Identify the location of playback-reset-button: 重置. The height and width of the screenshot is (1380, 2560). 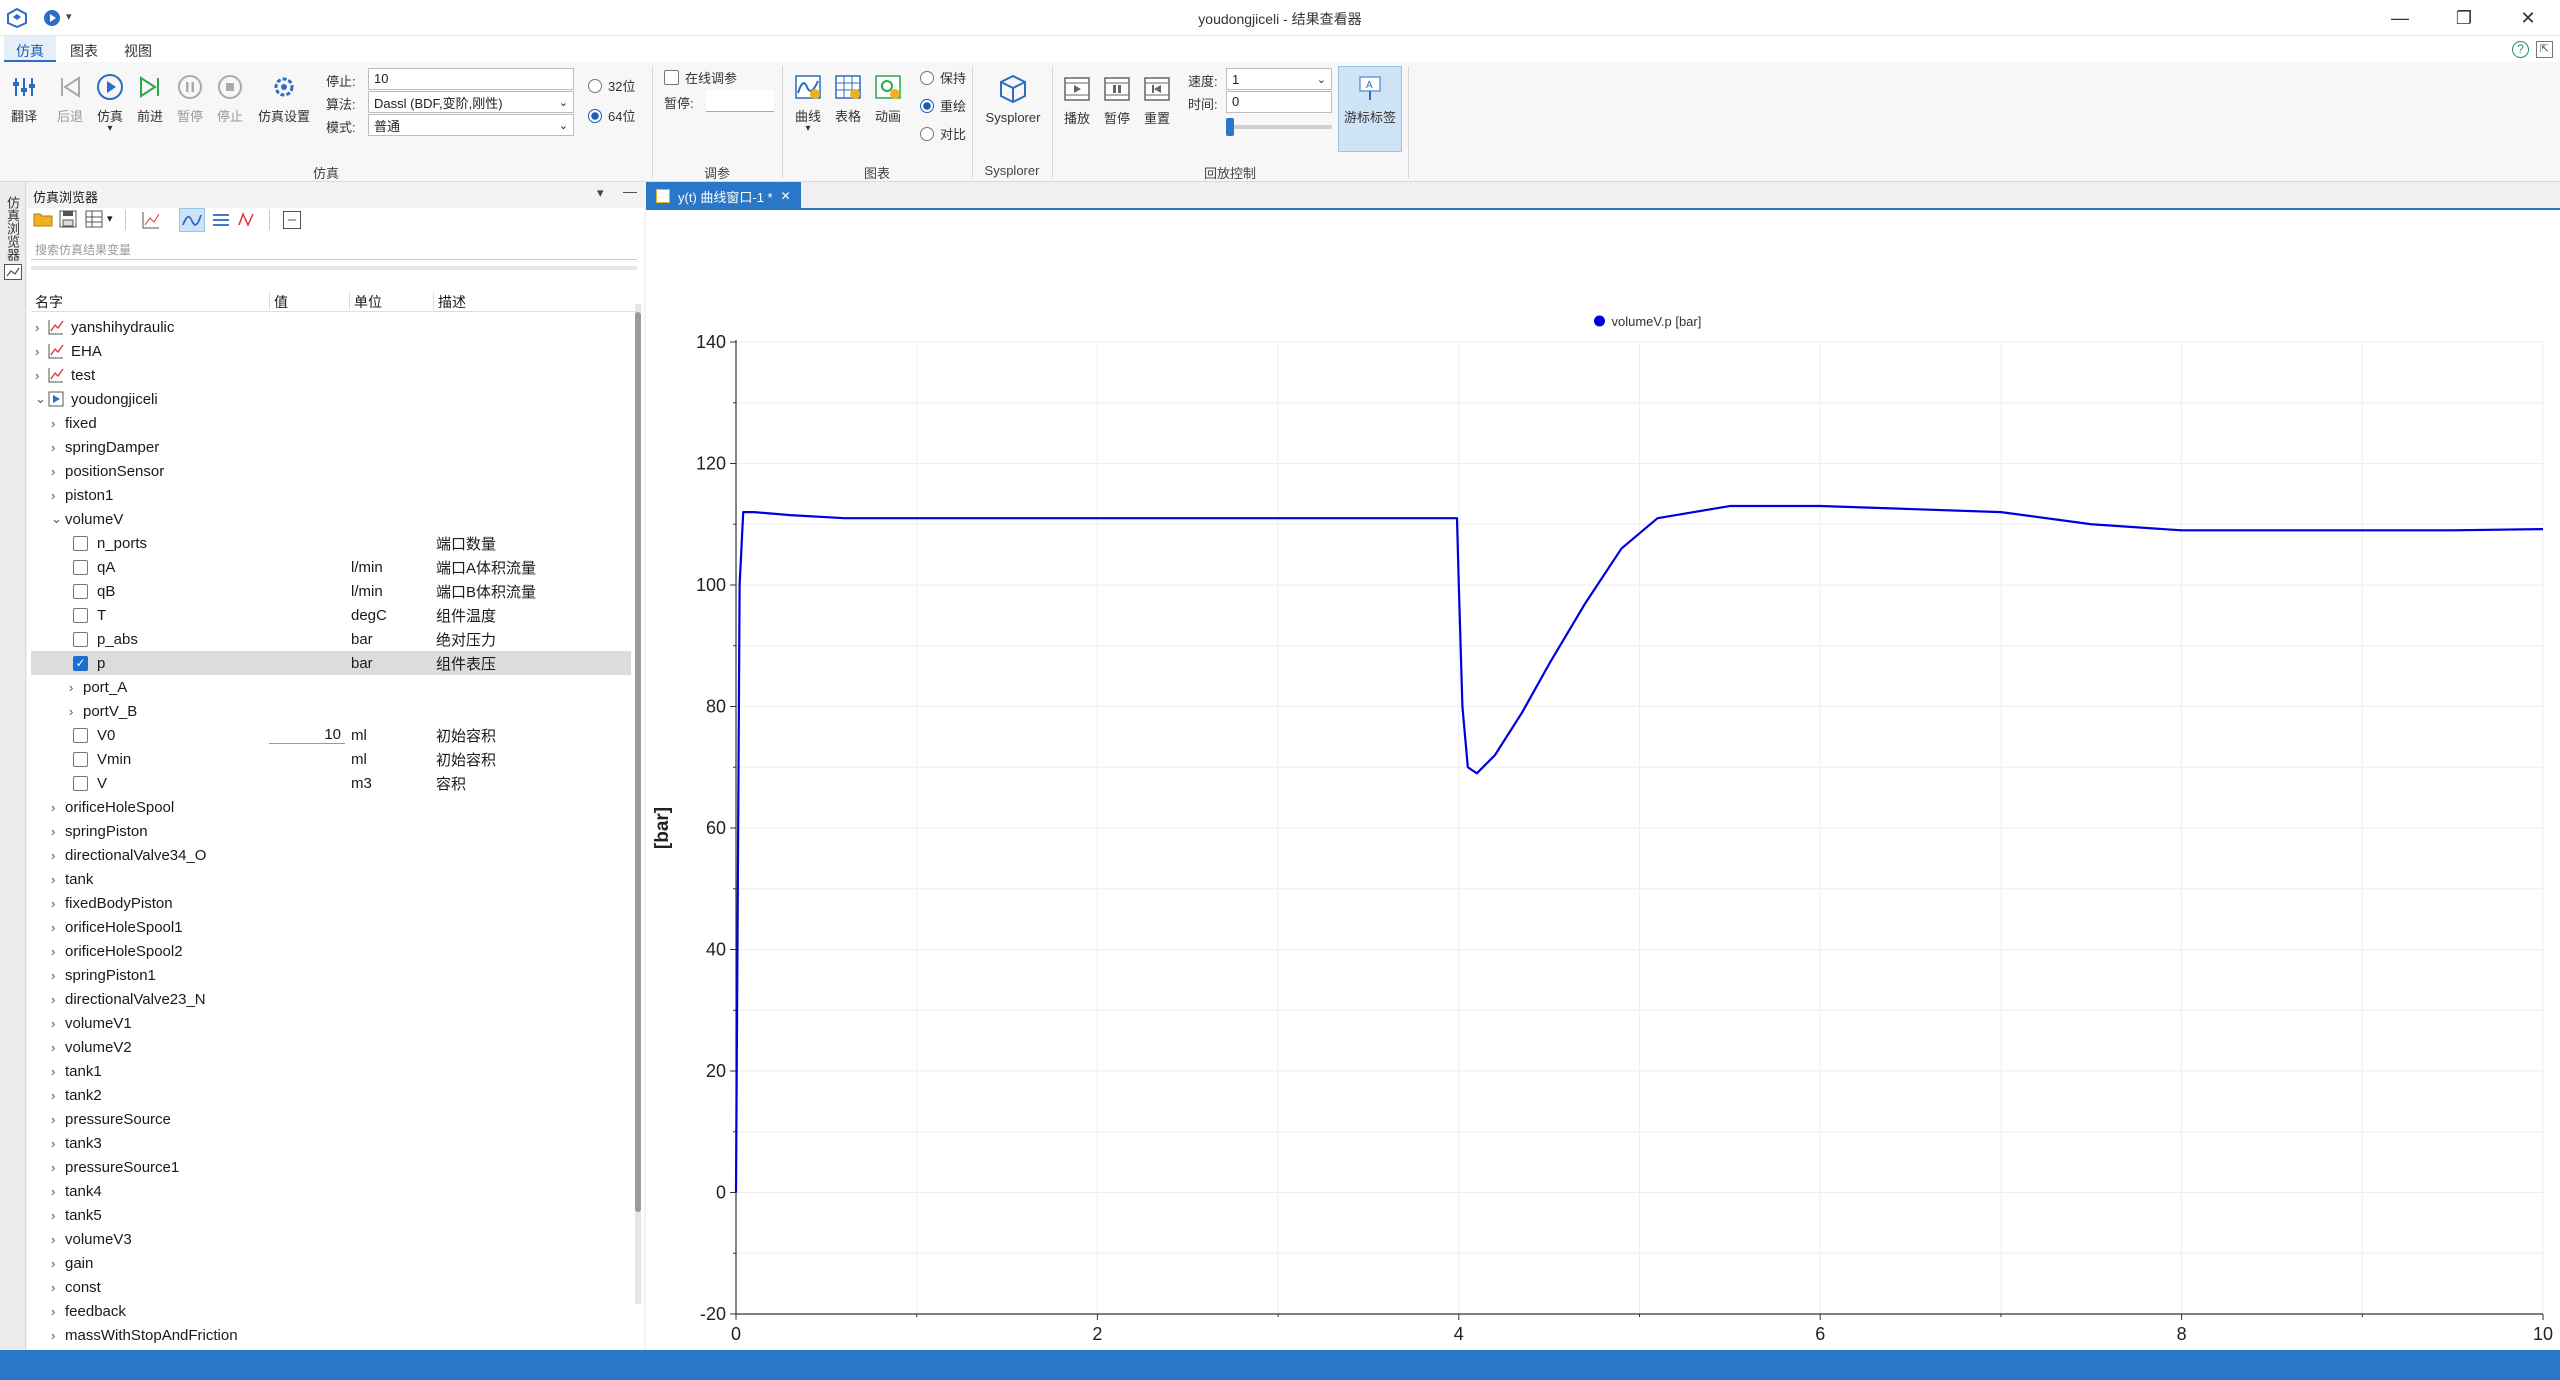
(1157, 100).